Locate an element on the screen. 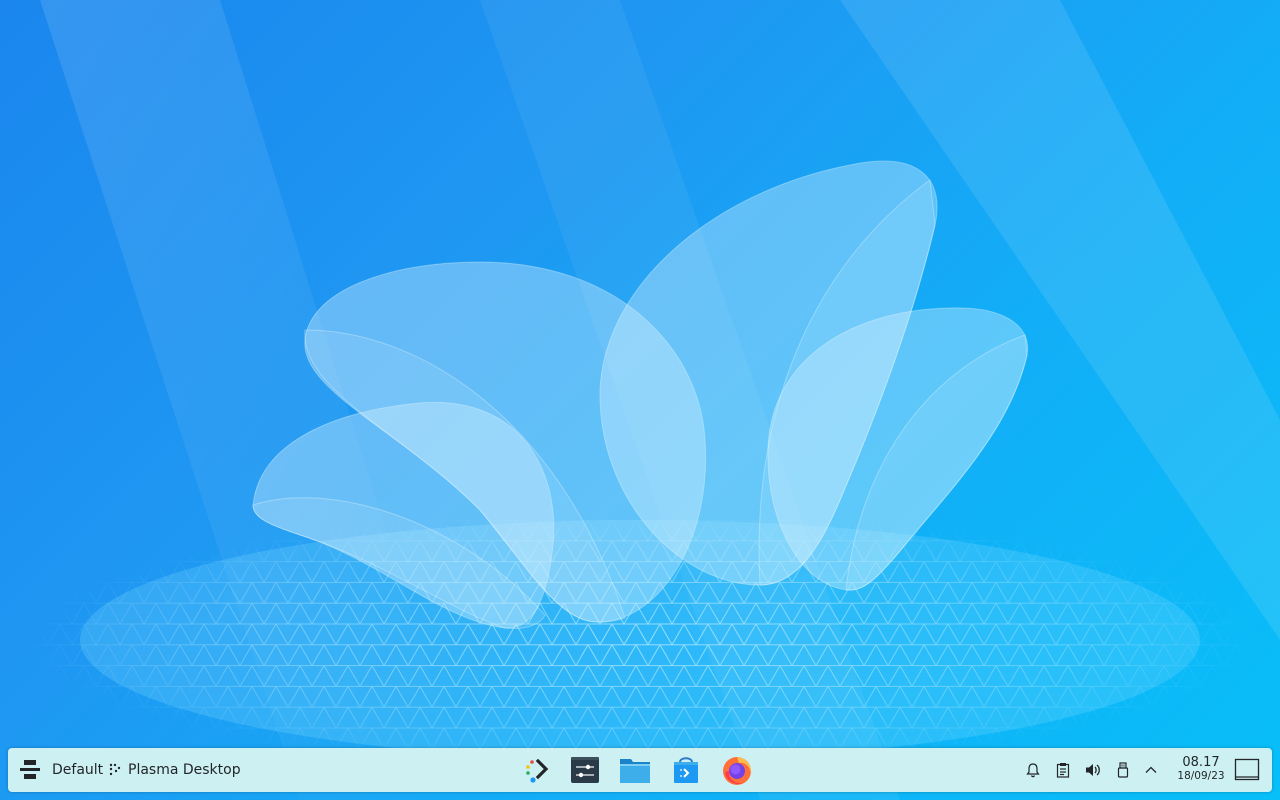 The height and width of the screenshot is (800, 1280). digital-clock: 08.17 18/09/23 is located at coordinates (1201, 768).